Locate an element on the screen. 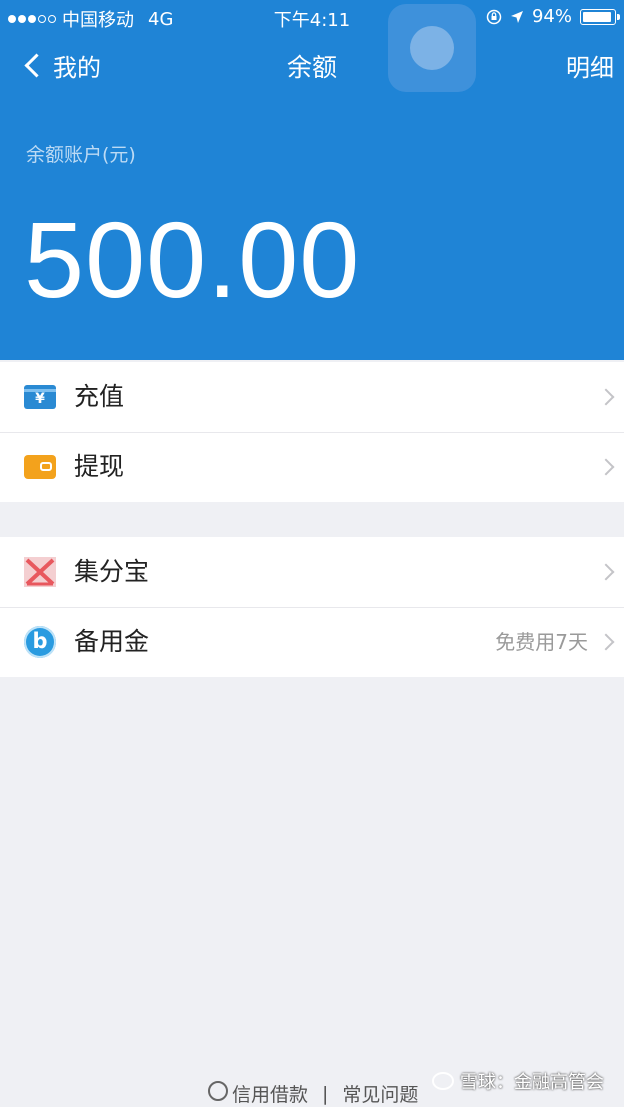 The height and width of the screenshot is (1107, 624). points-icon is located at coordinates (40, 572).